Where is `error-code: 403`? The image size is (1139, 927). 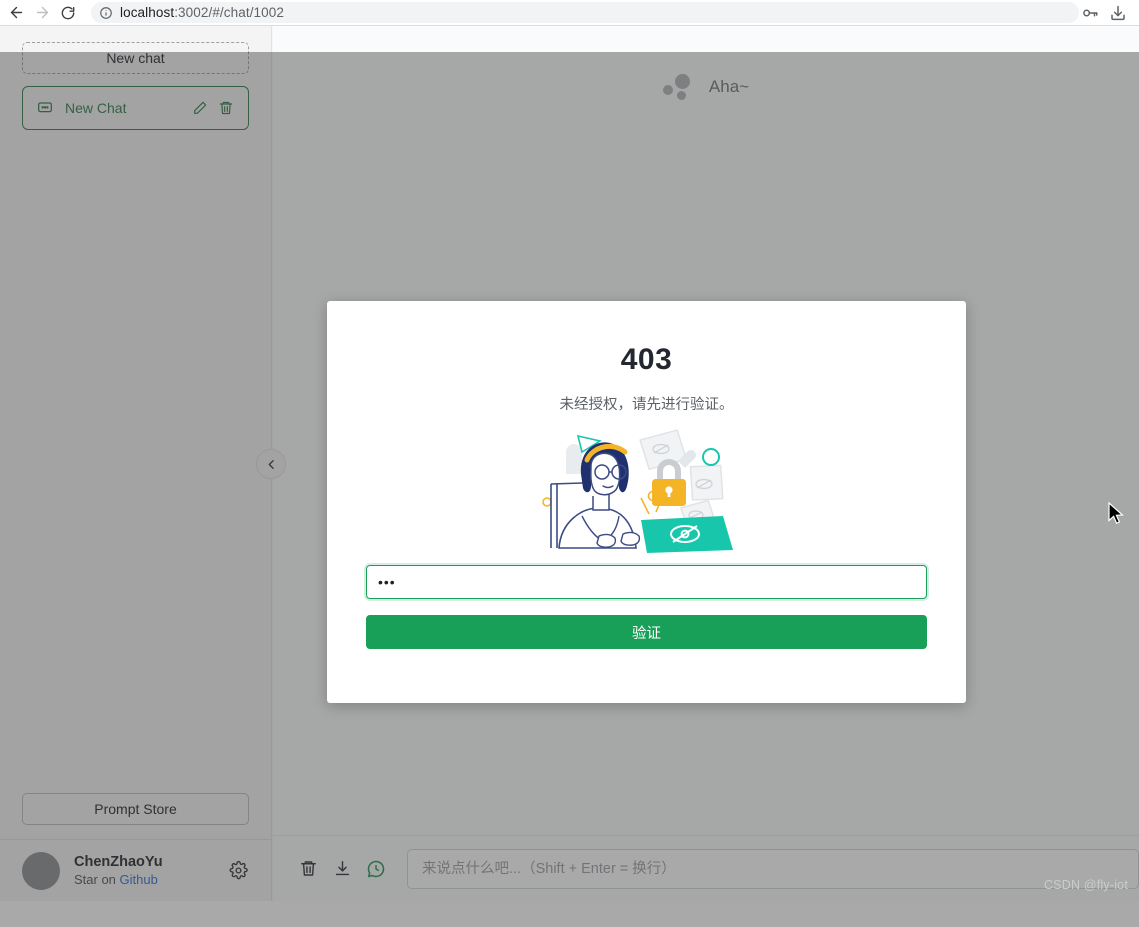
error-code: 403 is located at coordinates (647, 360).